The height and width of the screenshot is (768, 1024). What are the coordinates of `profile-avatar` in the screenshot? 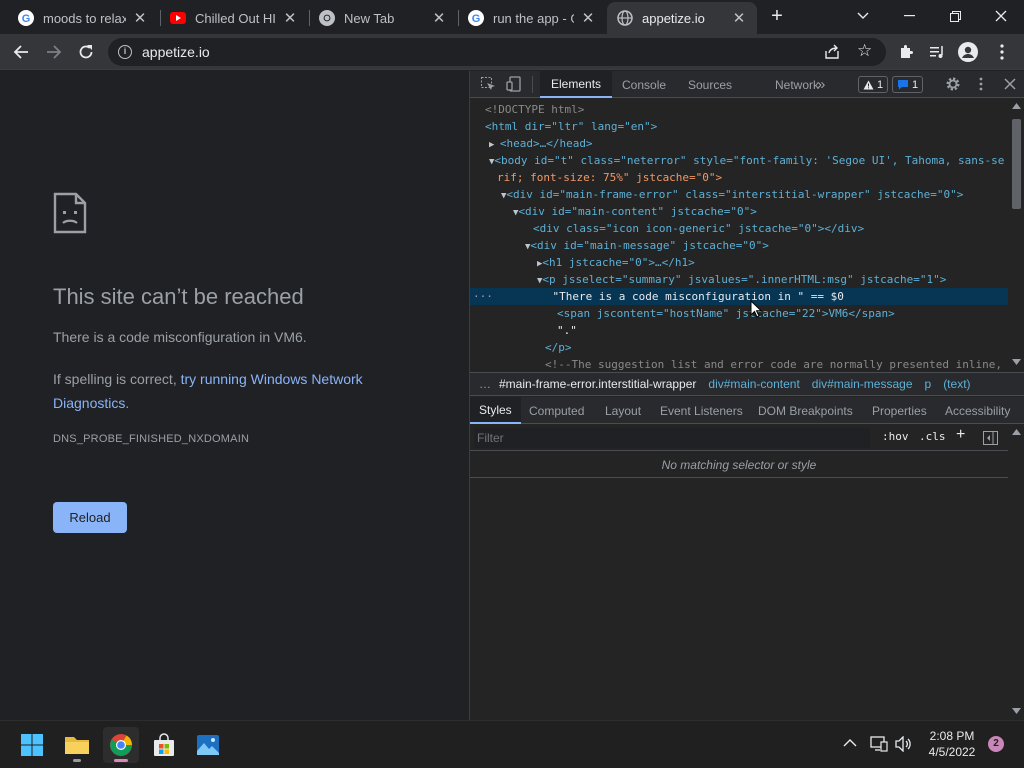 It's located at (968, 52).